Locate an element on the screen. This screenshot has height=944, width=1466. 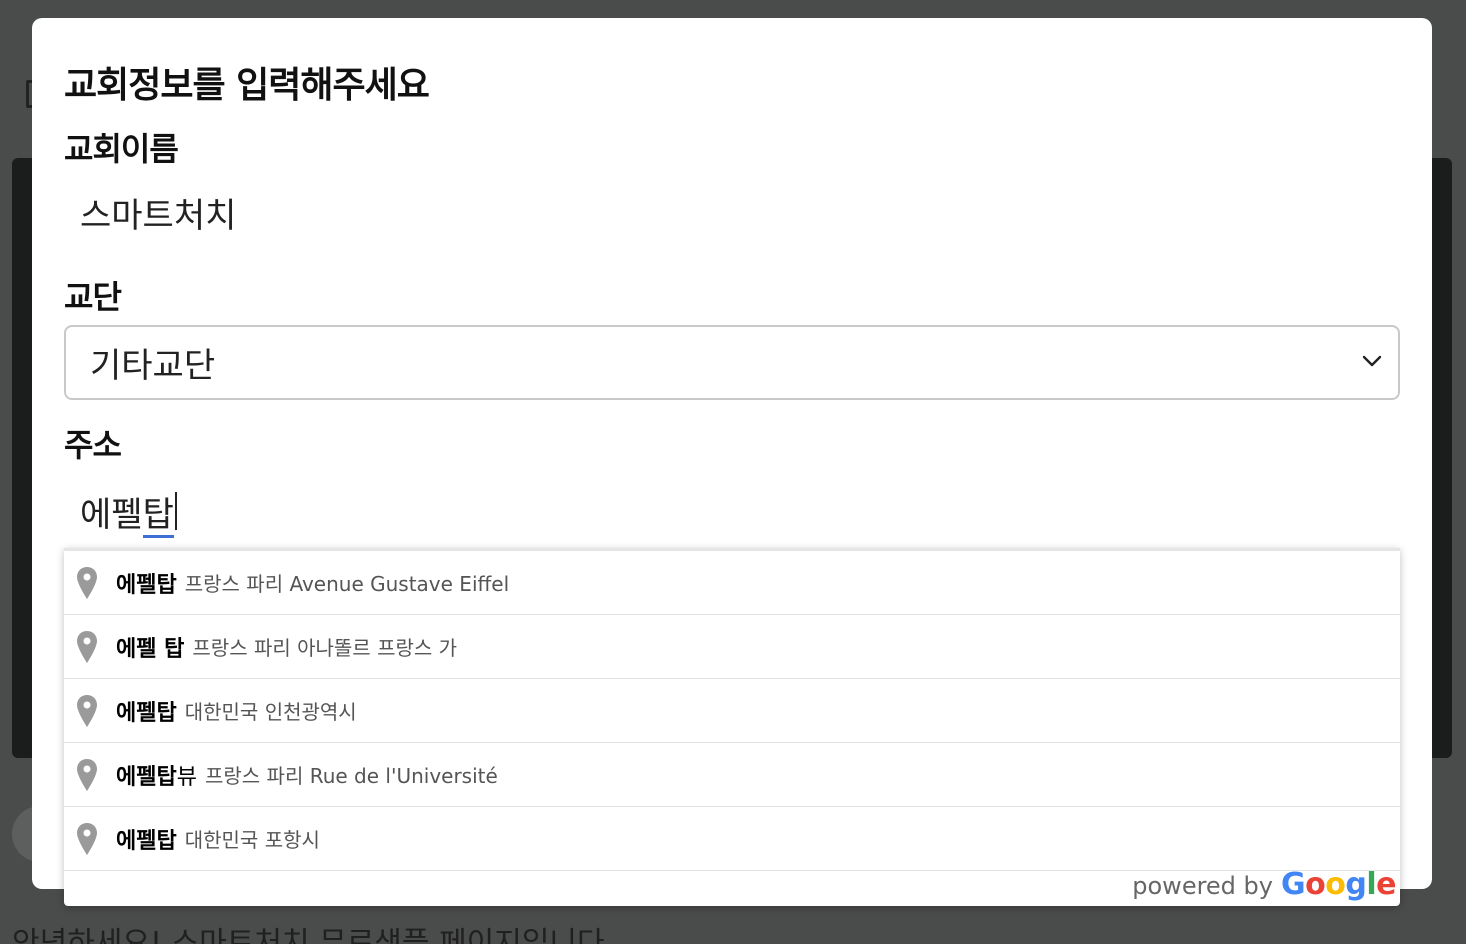
denomination-selected-value: 기타교단 is located at coordinates (153, 366).